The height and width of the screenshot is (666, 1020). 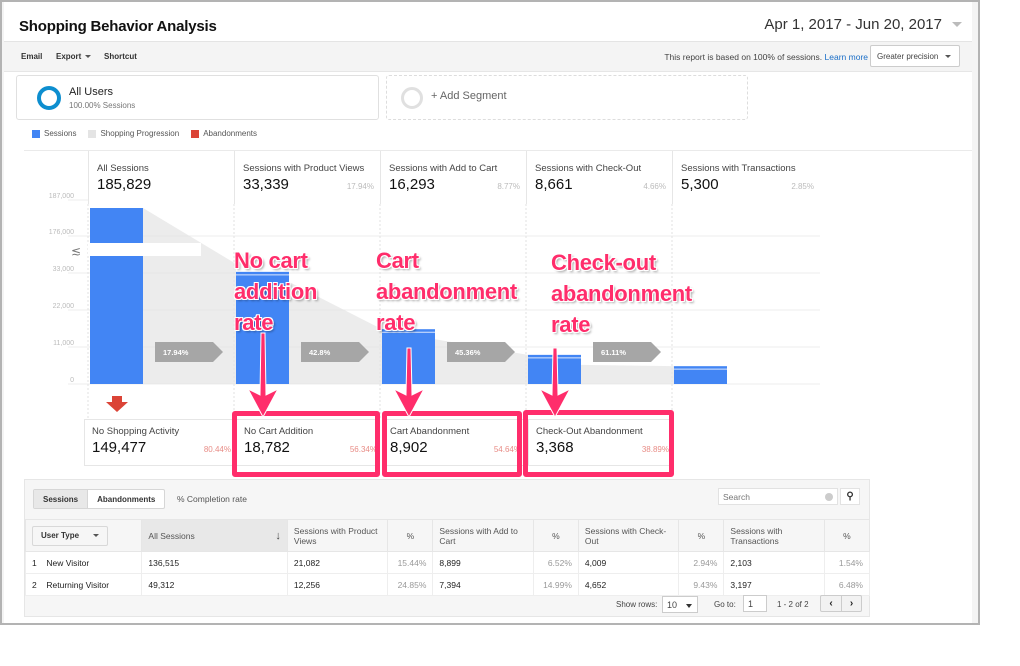 I want to click on sort-down-icon: ↓, so click(x=278, y=535).